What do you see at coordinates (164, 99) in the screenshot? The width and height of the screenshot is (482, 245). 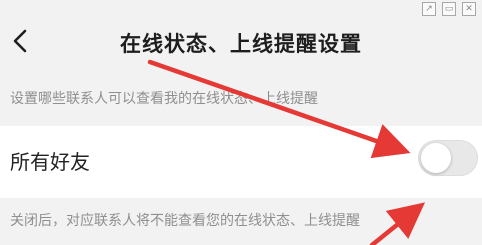 I see `section-description: 设置哪些联系人可以查看我的在线状态、上线提醒` at bounding box center [164, 99].